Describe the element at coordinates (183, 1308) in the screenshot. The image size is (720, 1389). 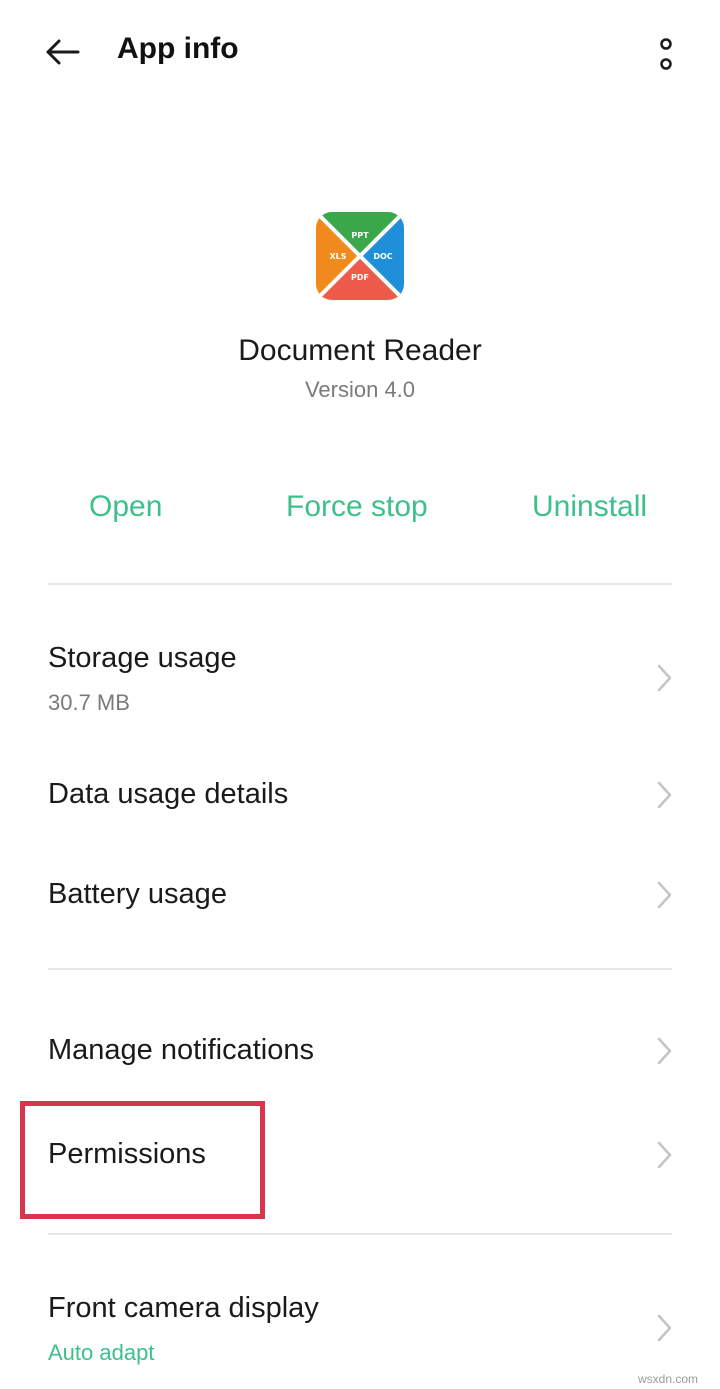
I see `front-camera-display-title: Front camera display` at that location.